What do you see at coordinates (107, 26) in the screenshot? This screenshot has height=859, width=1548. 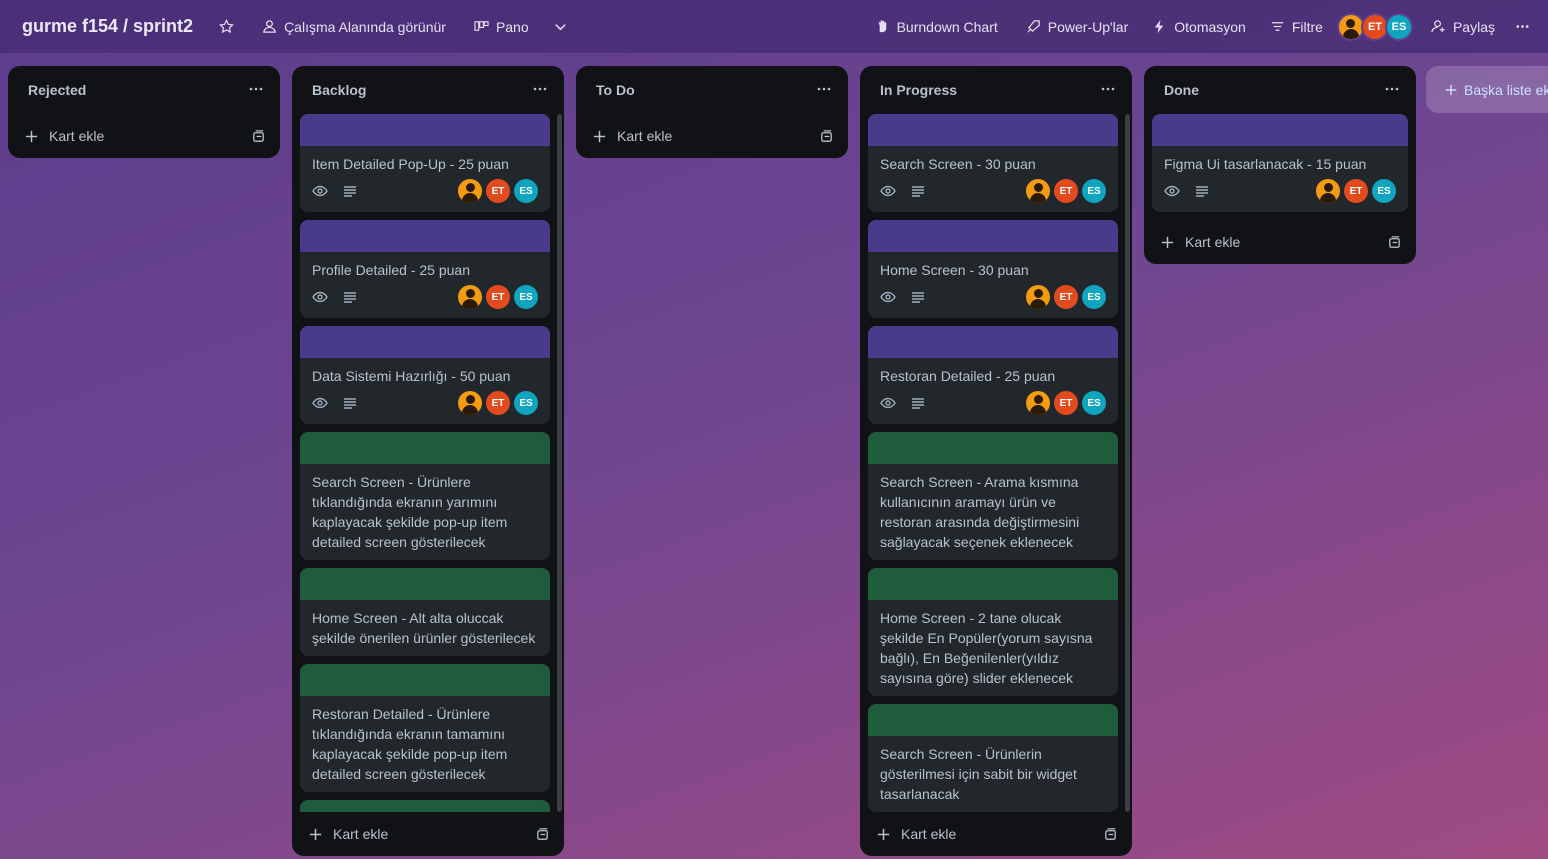 I see `board-title: gurme f154 / sprint2` at bounding box center [107, 26].